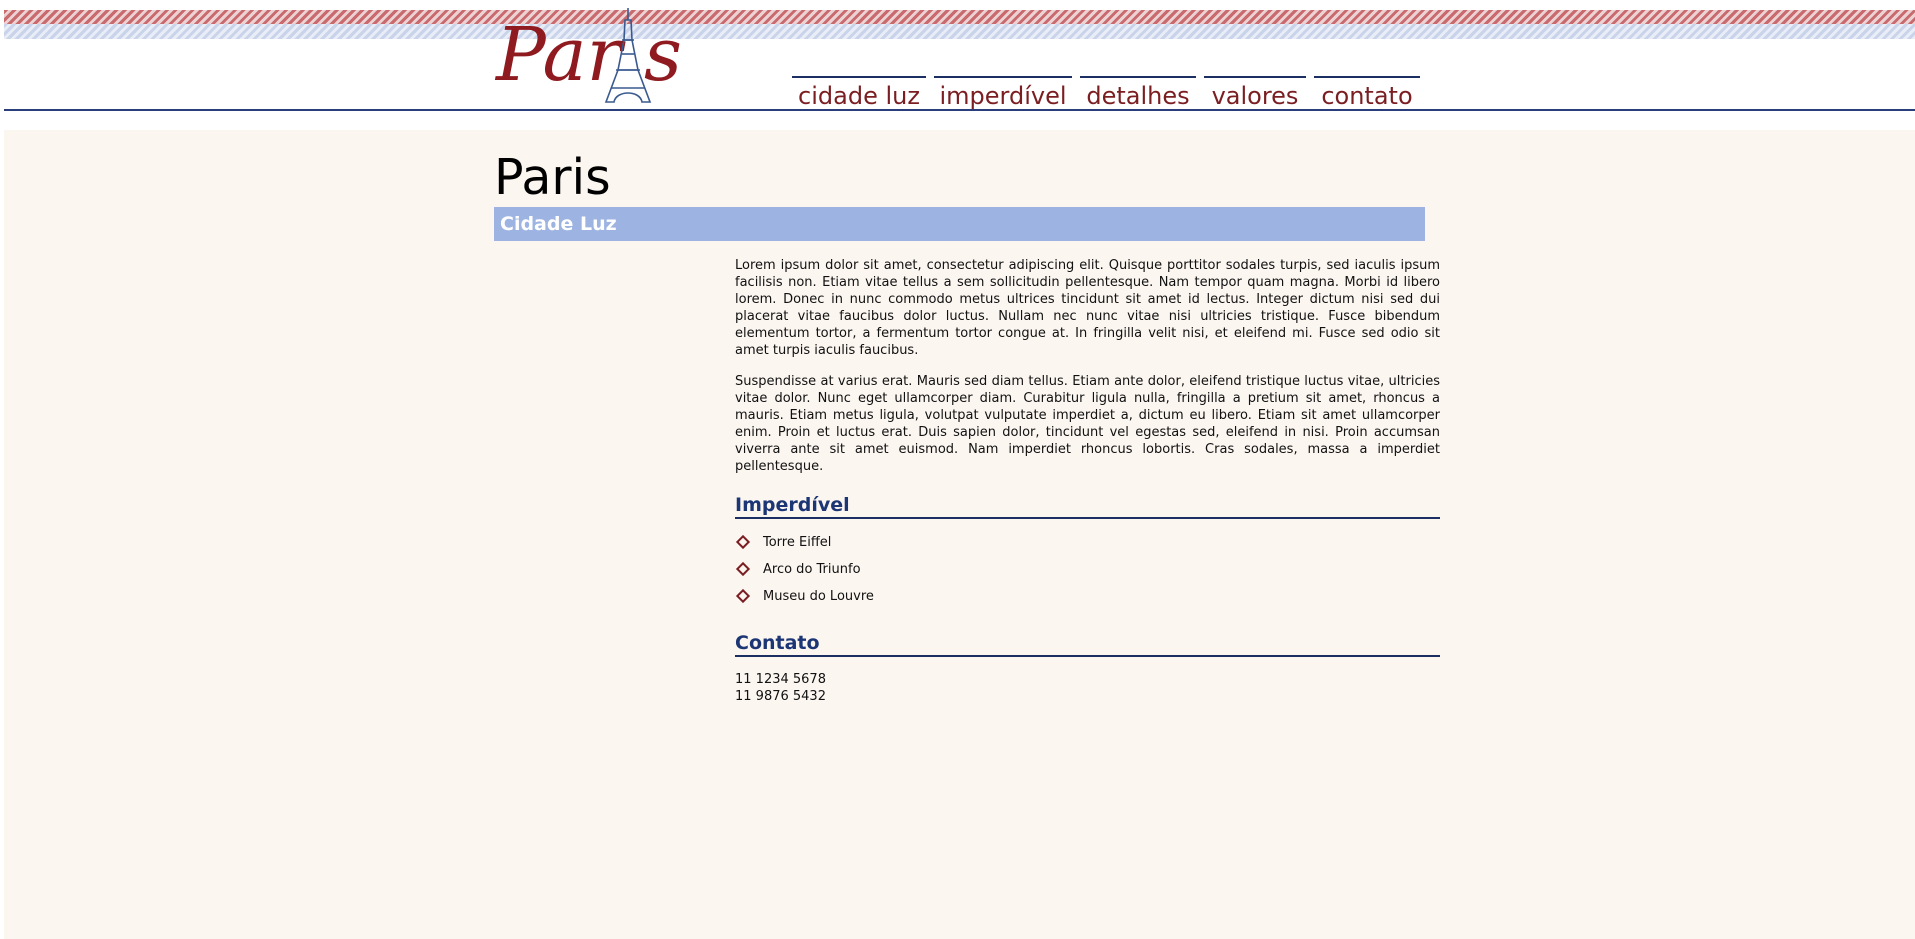  I want to click on nav-item-label: cidade luz, so click(859, 96).